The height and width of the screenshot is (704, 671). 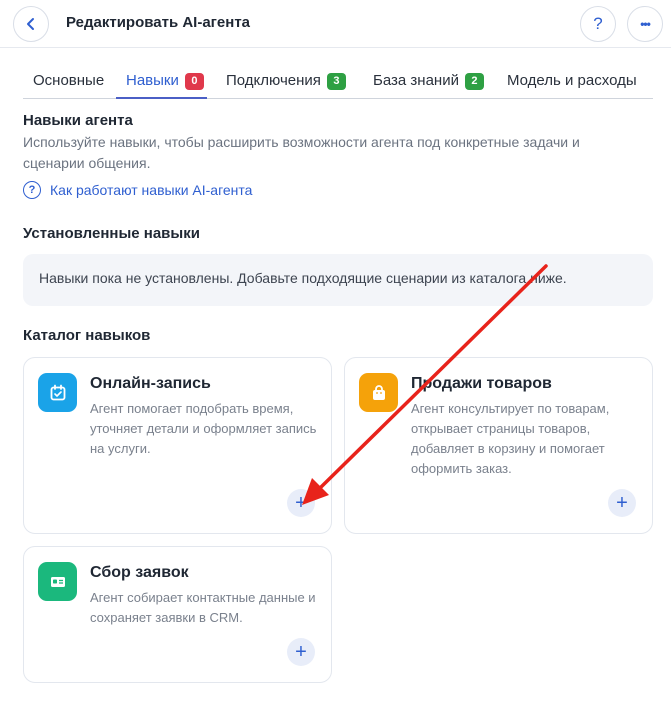 I want to click on tab-knowledge-base: База знаний 2, so click(x=428, y=85).